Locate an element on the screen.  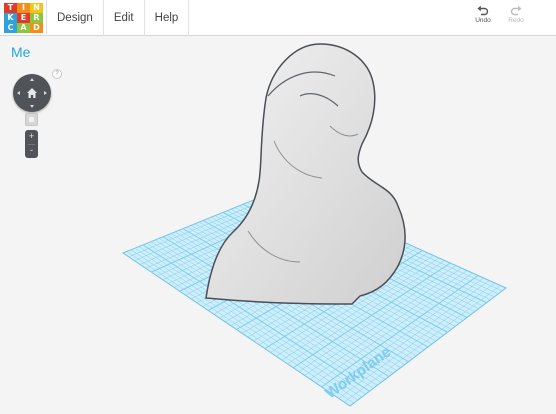
tinkercad-logo: T I N K E R C A D is located at coordinates (23, 18).